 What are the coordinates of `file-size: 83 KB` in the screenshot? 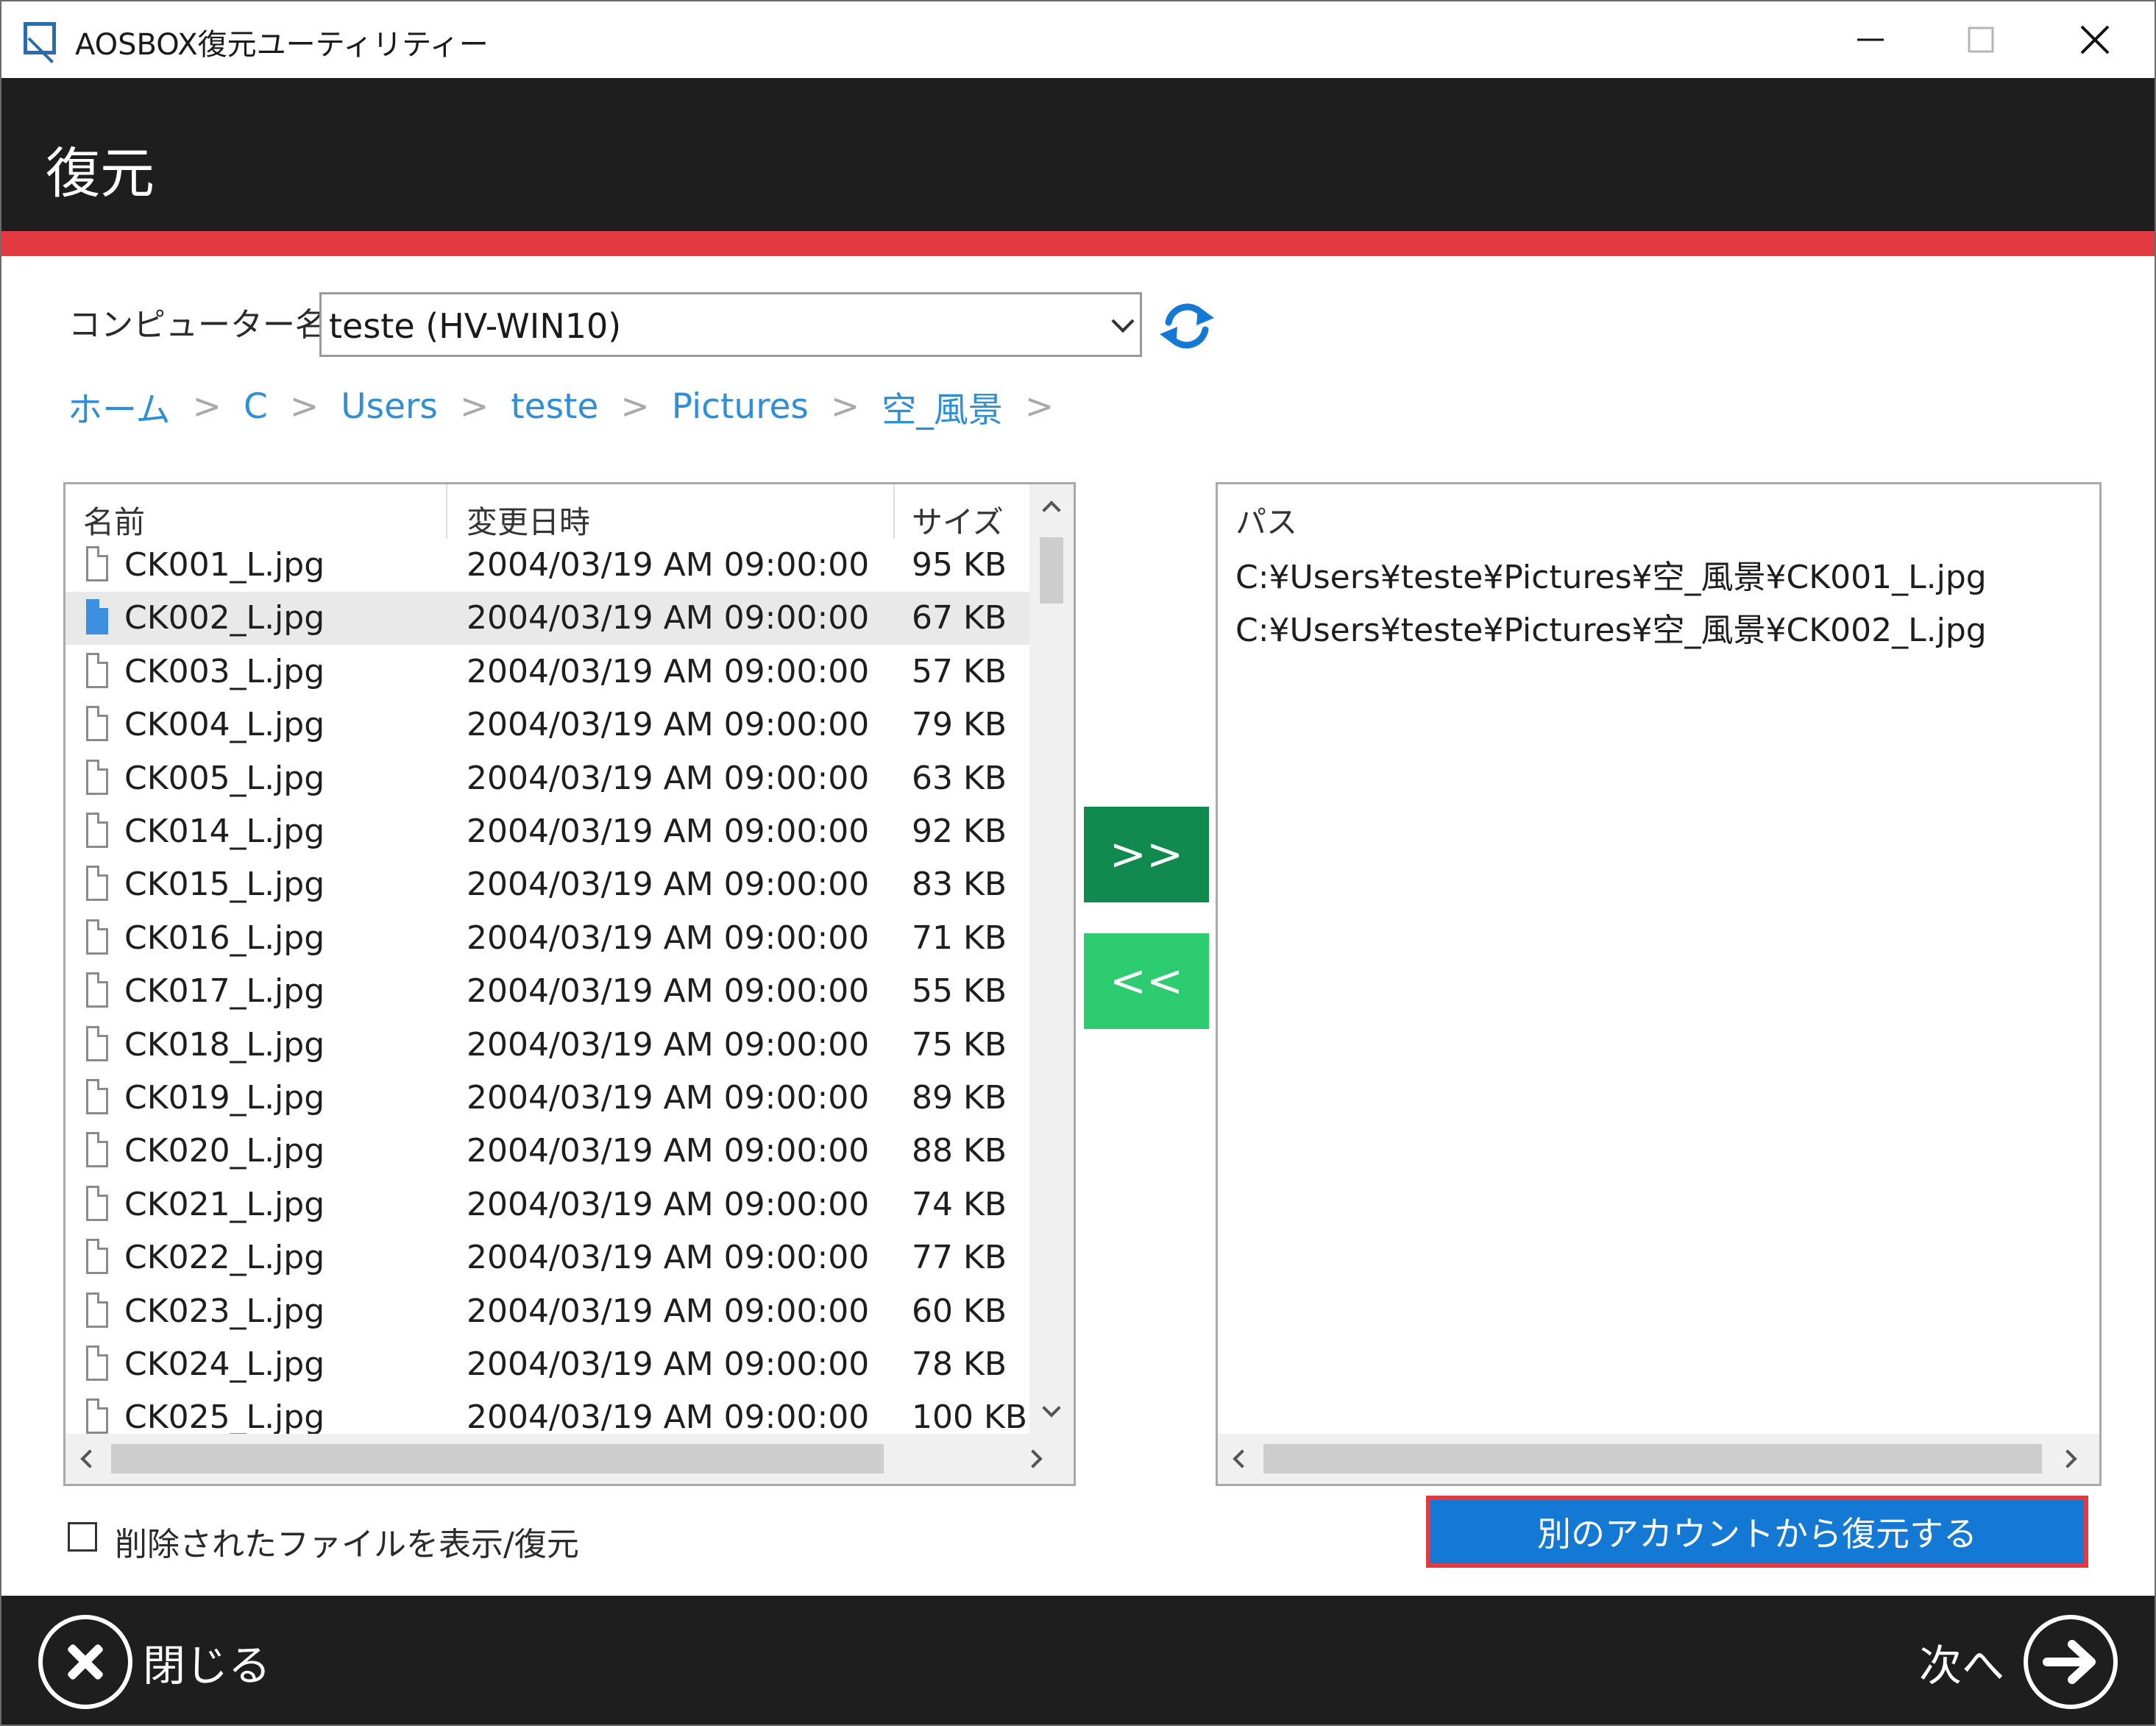 It's located at (959, 885).